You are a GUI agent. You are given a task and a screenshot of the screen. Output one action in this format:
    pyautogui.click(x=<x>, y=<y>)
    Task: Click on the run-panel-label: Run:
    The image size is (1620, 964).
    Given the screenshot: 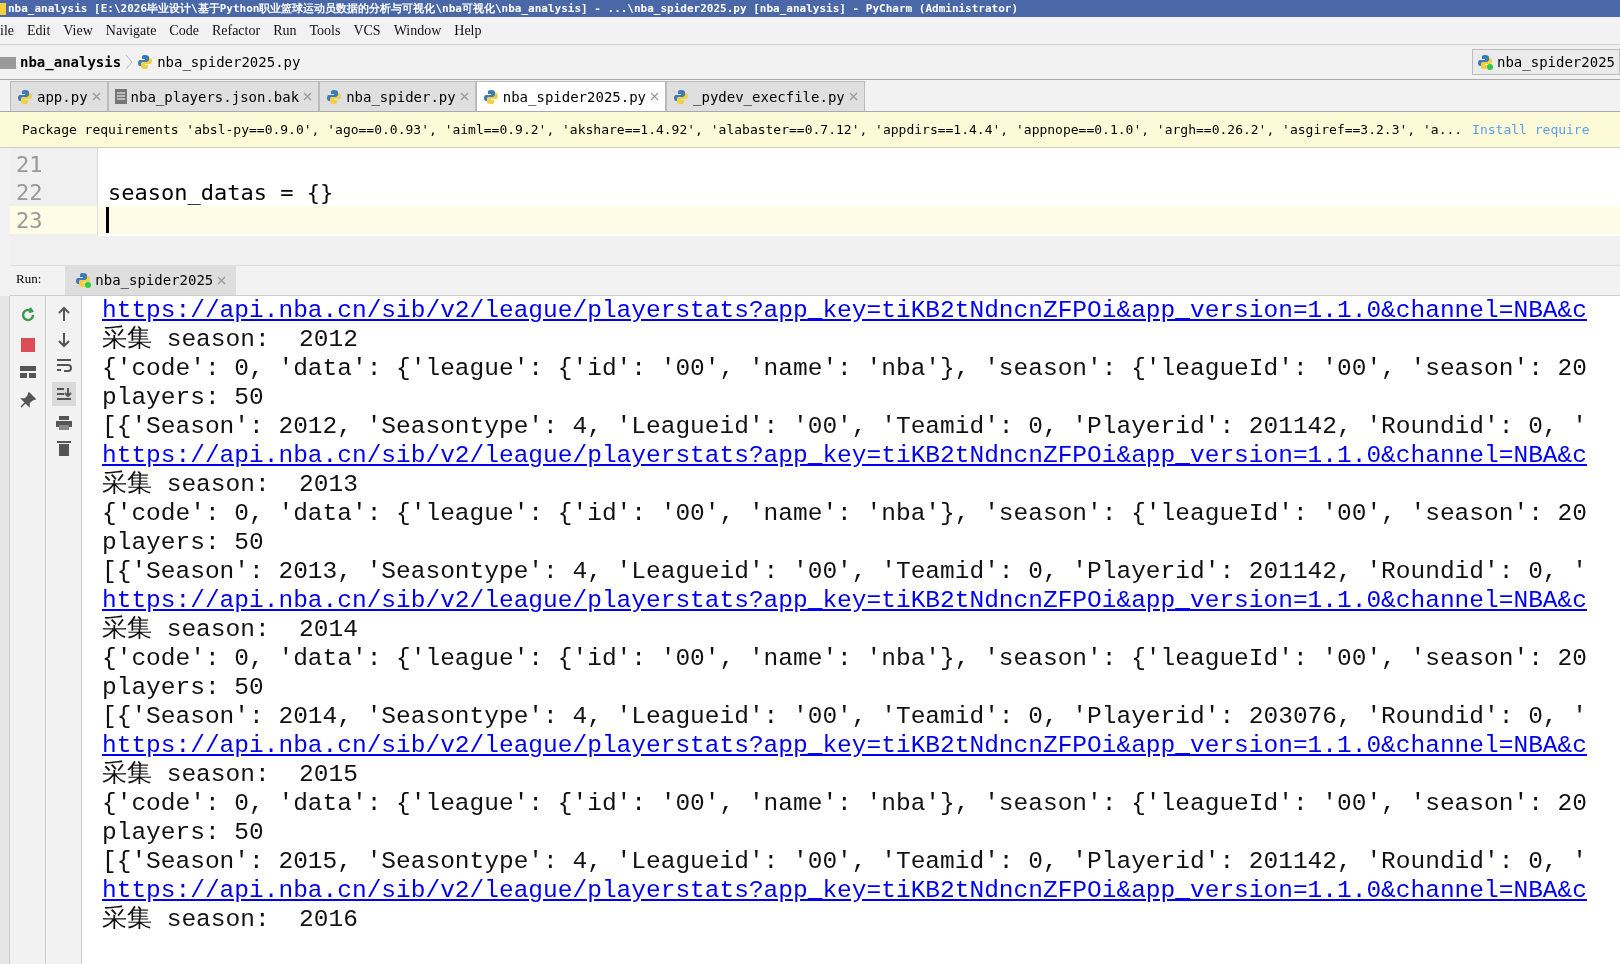 What is the action you would take?
    pyautogui.click(x=29, y=279)
    